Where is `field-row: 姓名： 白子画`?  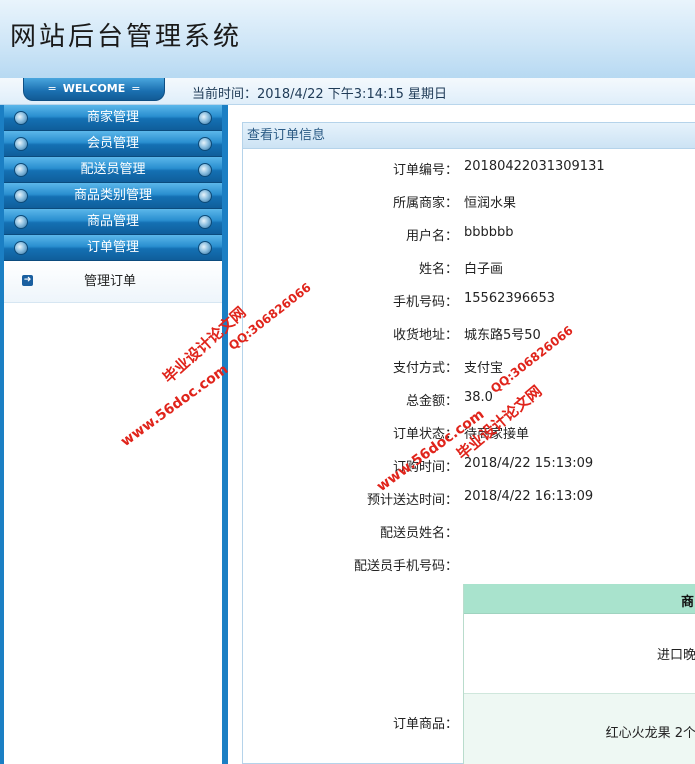
field-row: 姓名： 白子画 is located at coordinates (469, 268).